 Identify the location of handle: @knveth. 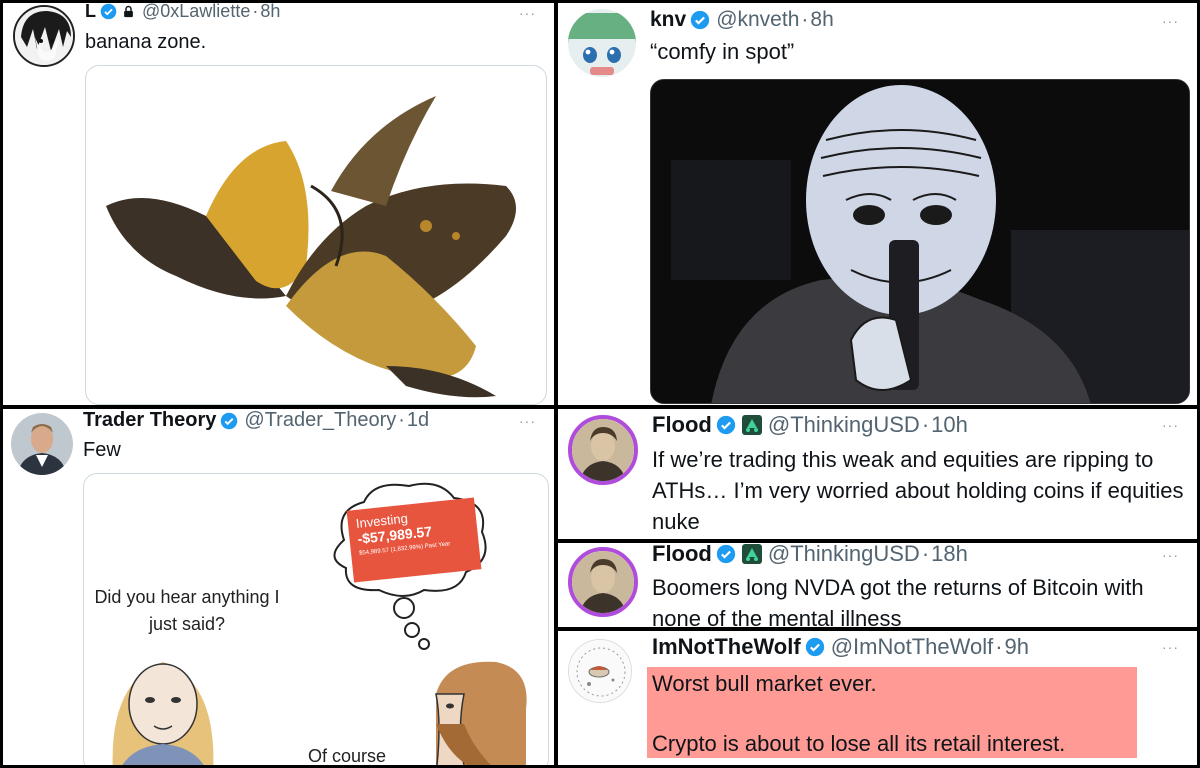
(757, 20).